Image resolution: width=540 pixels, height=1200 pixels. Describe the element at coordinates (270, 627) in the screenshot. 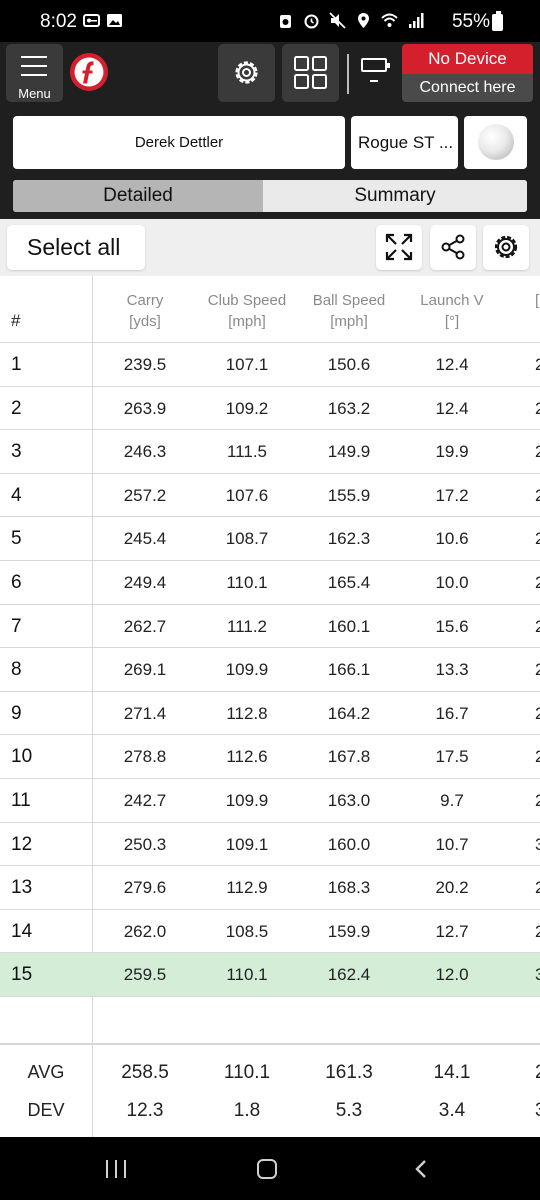

I see `table-row: 7 262.7 111.2 160.1 15.6 2` at that location.